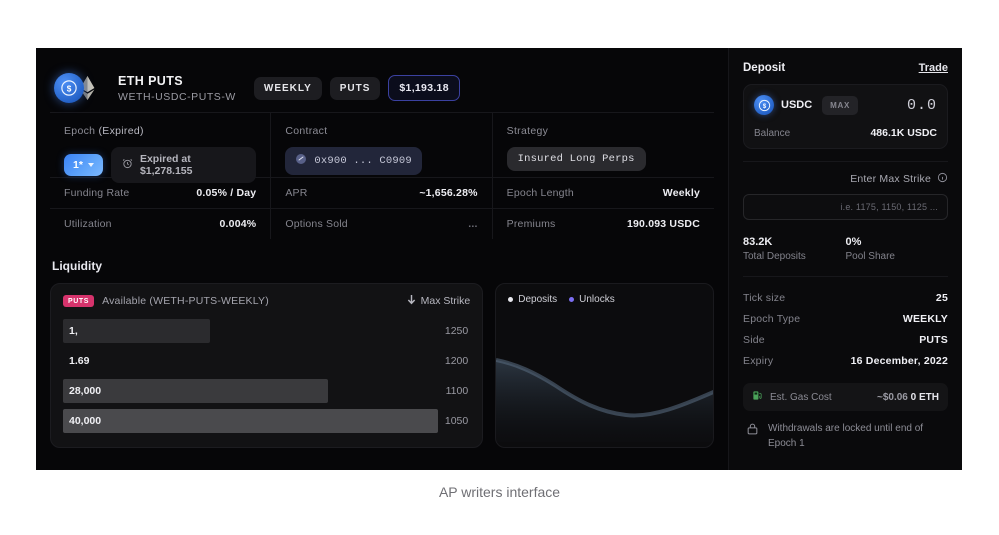 This screenshot has height=535, width=999. I want to click on total-deposits: 83.2K Total Deposits, so click(794, 249).